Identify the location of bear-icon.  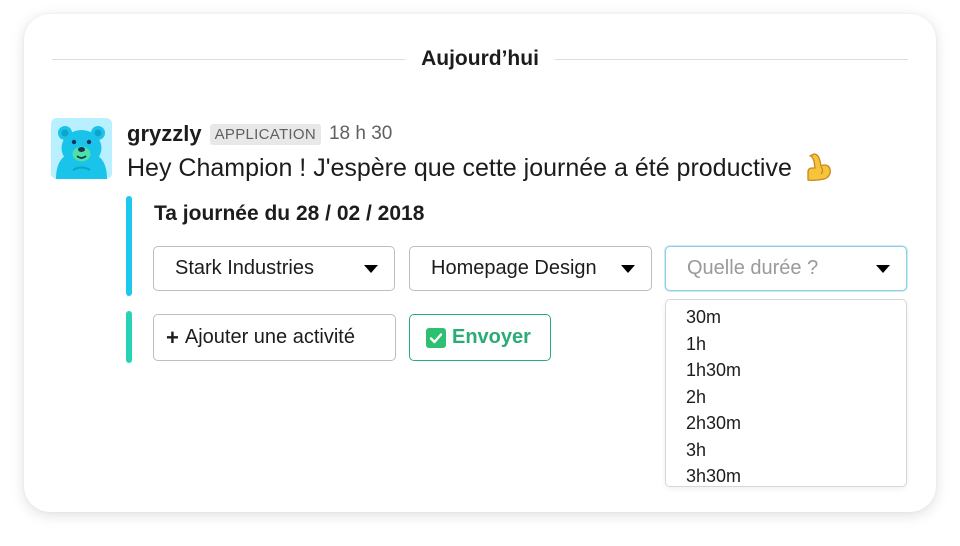
(81, 148).